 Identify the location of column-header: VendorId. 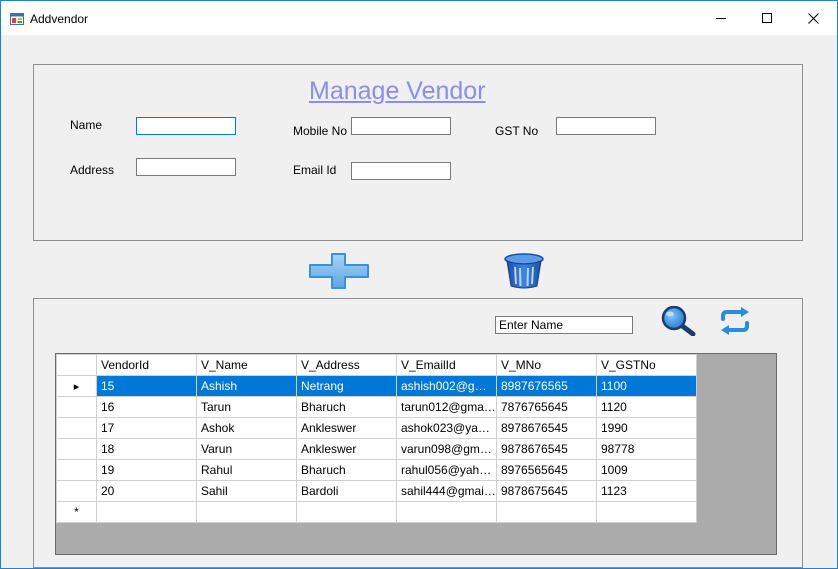
(146, 365).